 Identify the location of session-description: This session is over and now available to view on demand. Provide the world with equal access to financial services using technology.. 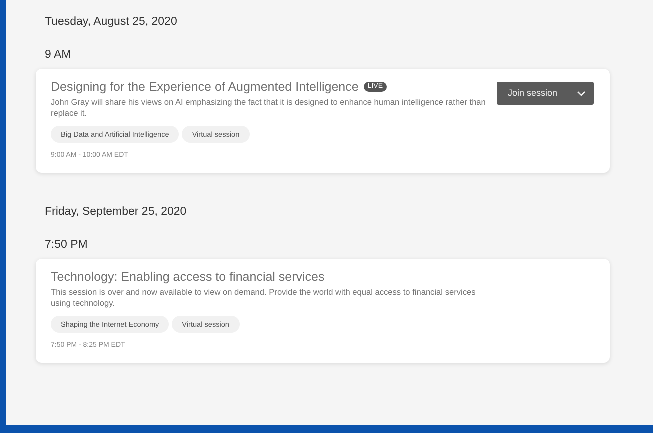
(264, 298).